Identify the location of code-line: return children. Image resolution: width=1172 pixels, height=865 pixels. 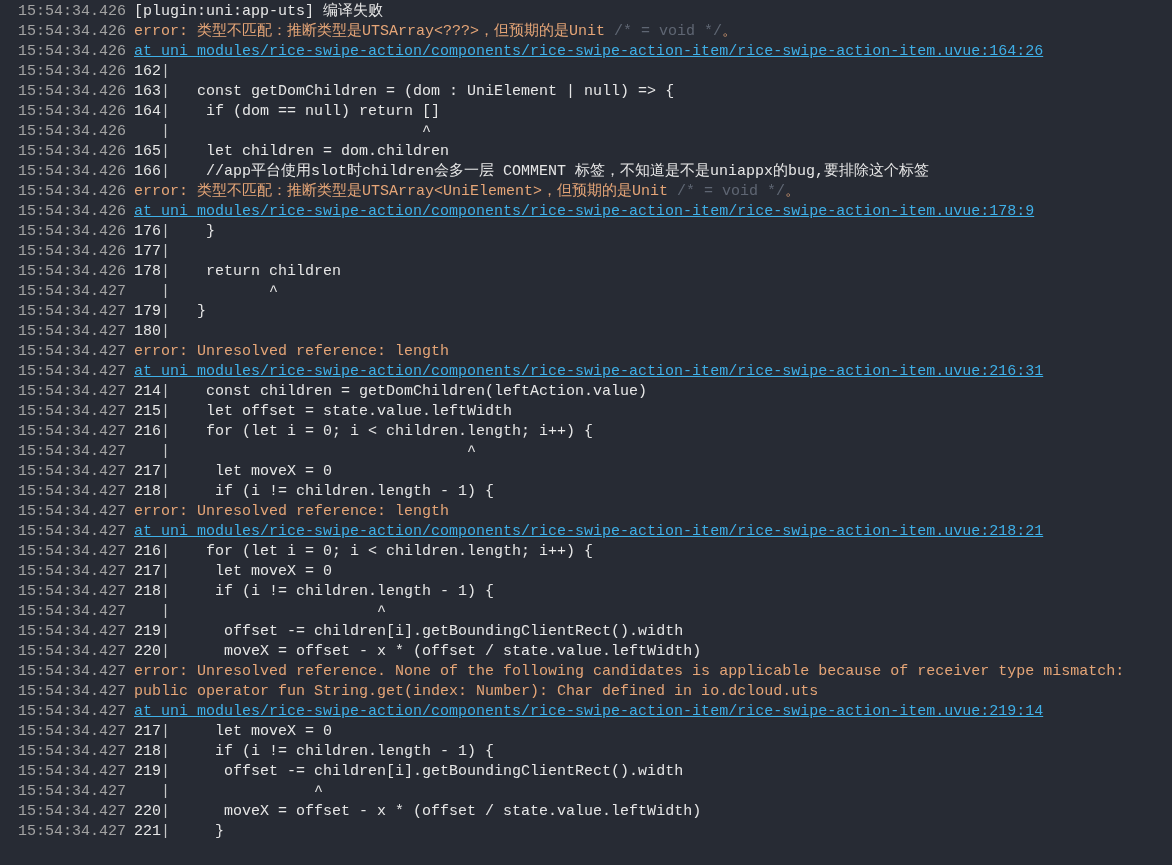
(273, 272).